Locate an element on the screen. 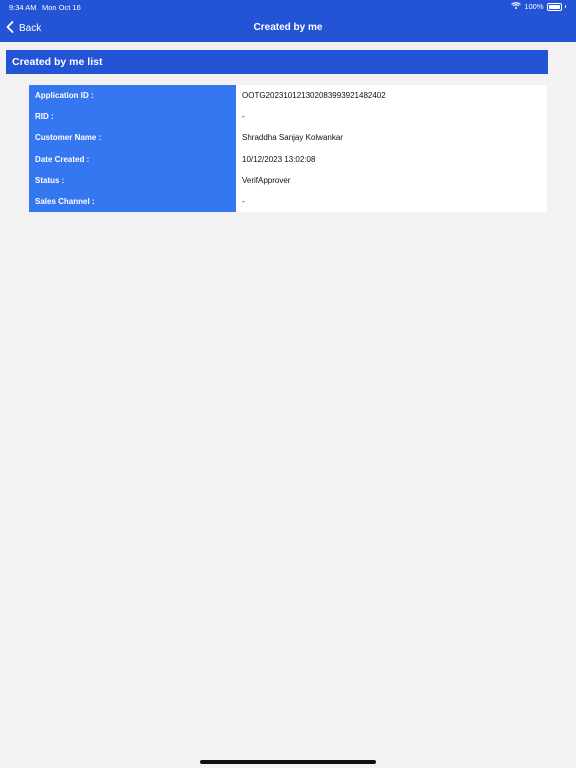 The width and height of the screenshot is (576, 768). detail-value: OOTG2023101213020839939214824​02 is located at coordinates (391, 96).